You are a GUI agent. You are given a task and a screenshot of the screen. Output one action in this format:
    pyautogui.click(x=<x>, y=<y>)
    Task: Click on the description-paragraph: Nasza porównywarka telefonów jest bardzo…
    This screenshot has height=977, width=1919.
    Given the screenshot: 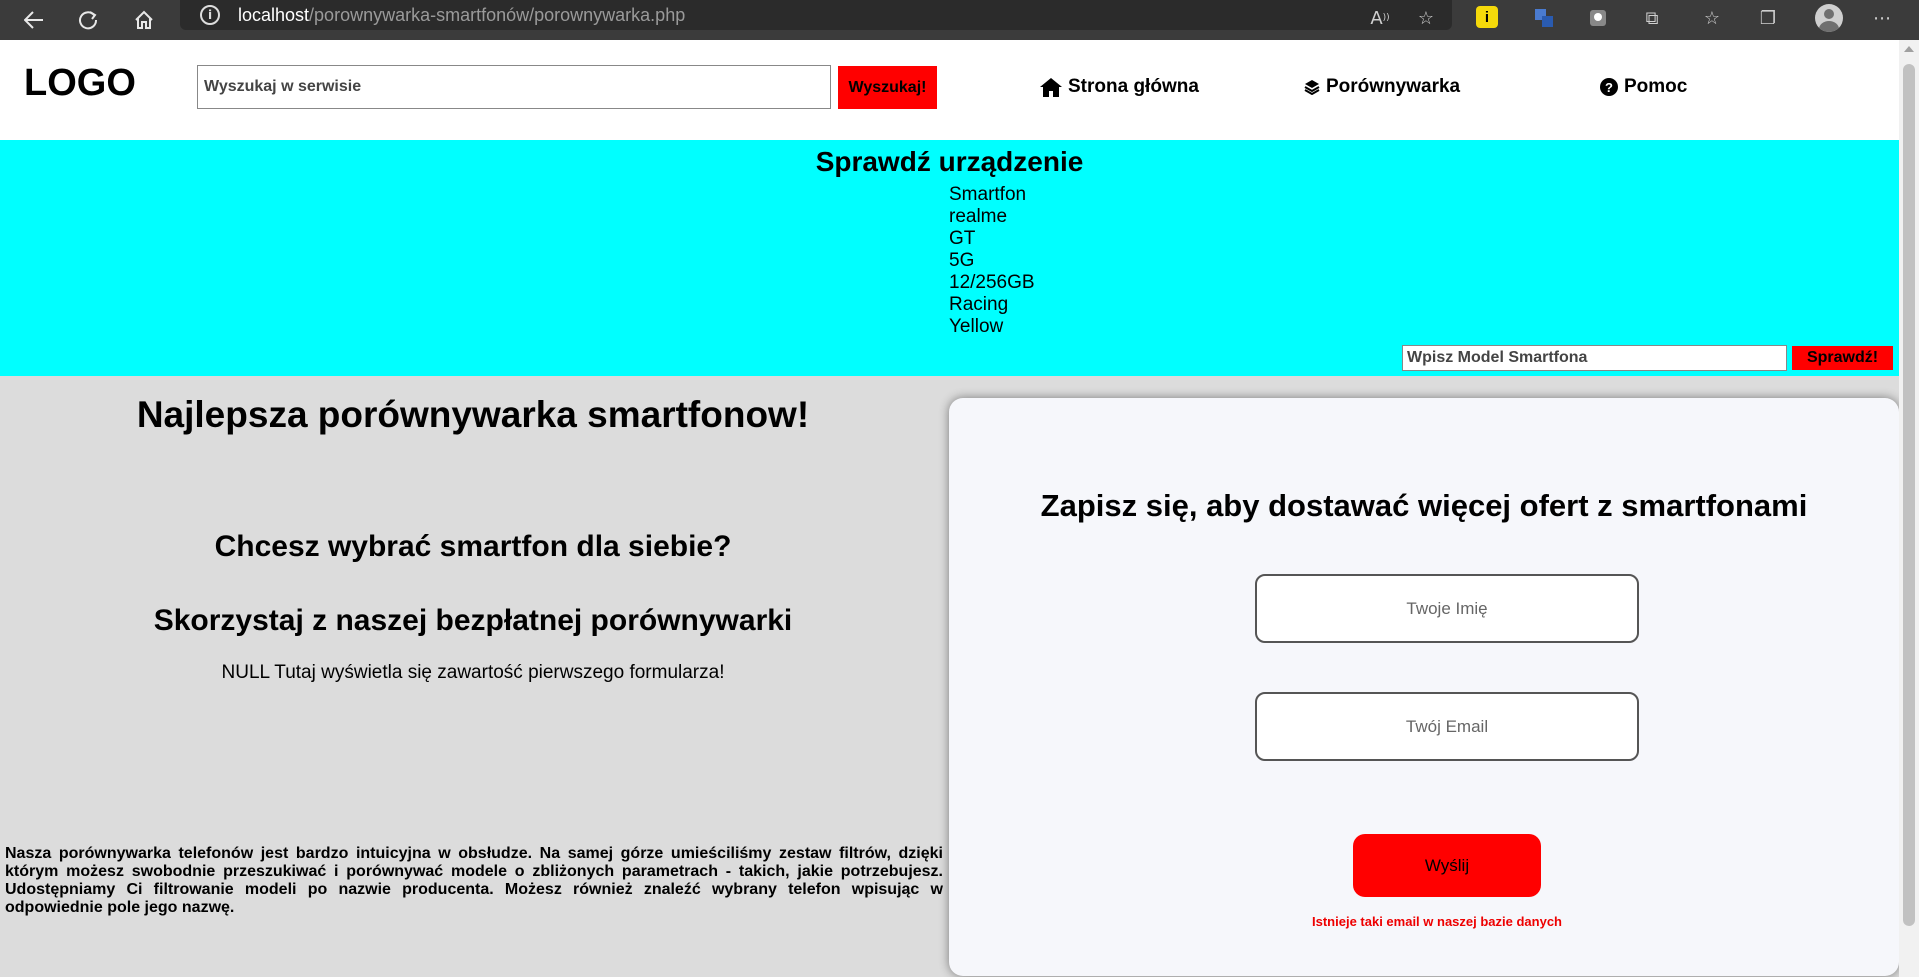 What is the action you would take?
    pyautogui.click(x=474, y=880)
    